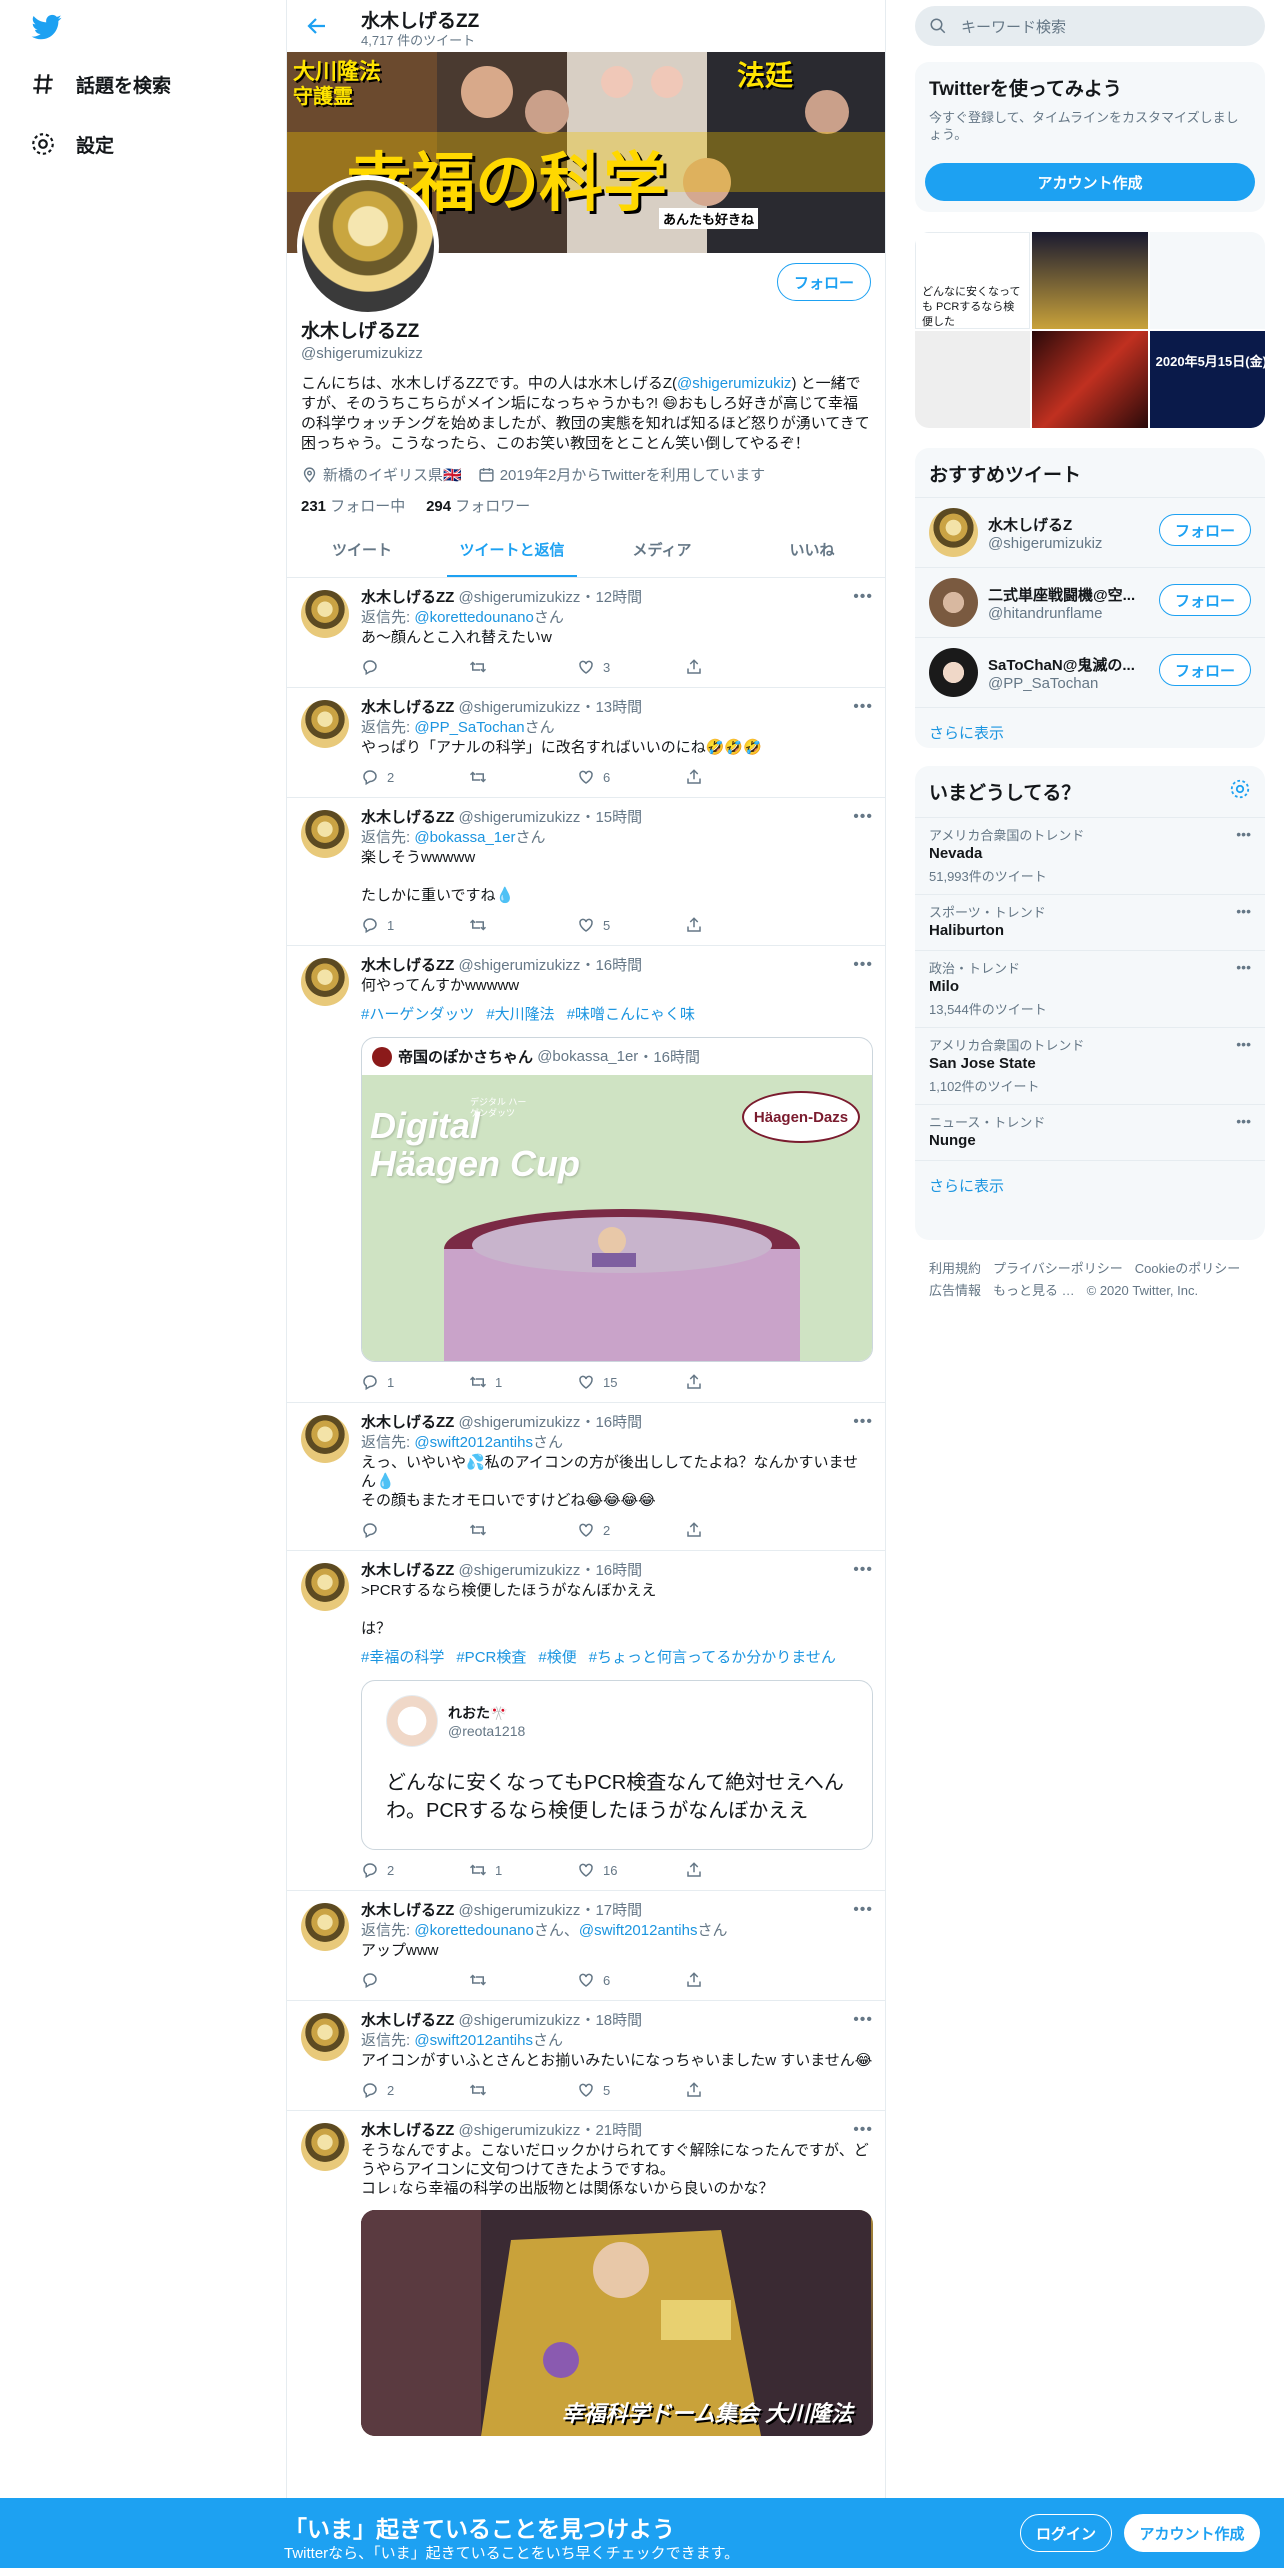 The width and height of the screenshot is (1284, 2568). Describe the element at coordinates (631, 1382) in the screenshot. I see `like-button: 15` at that location.